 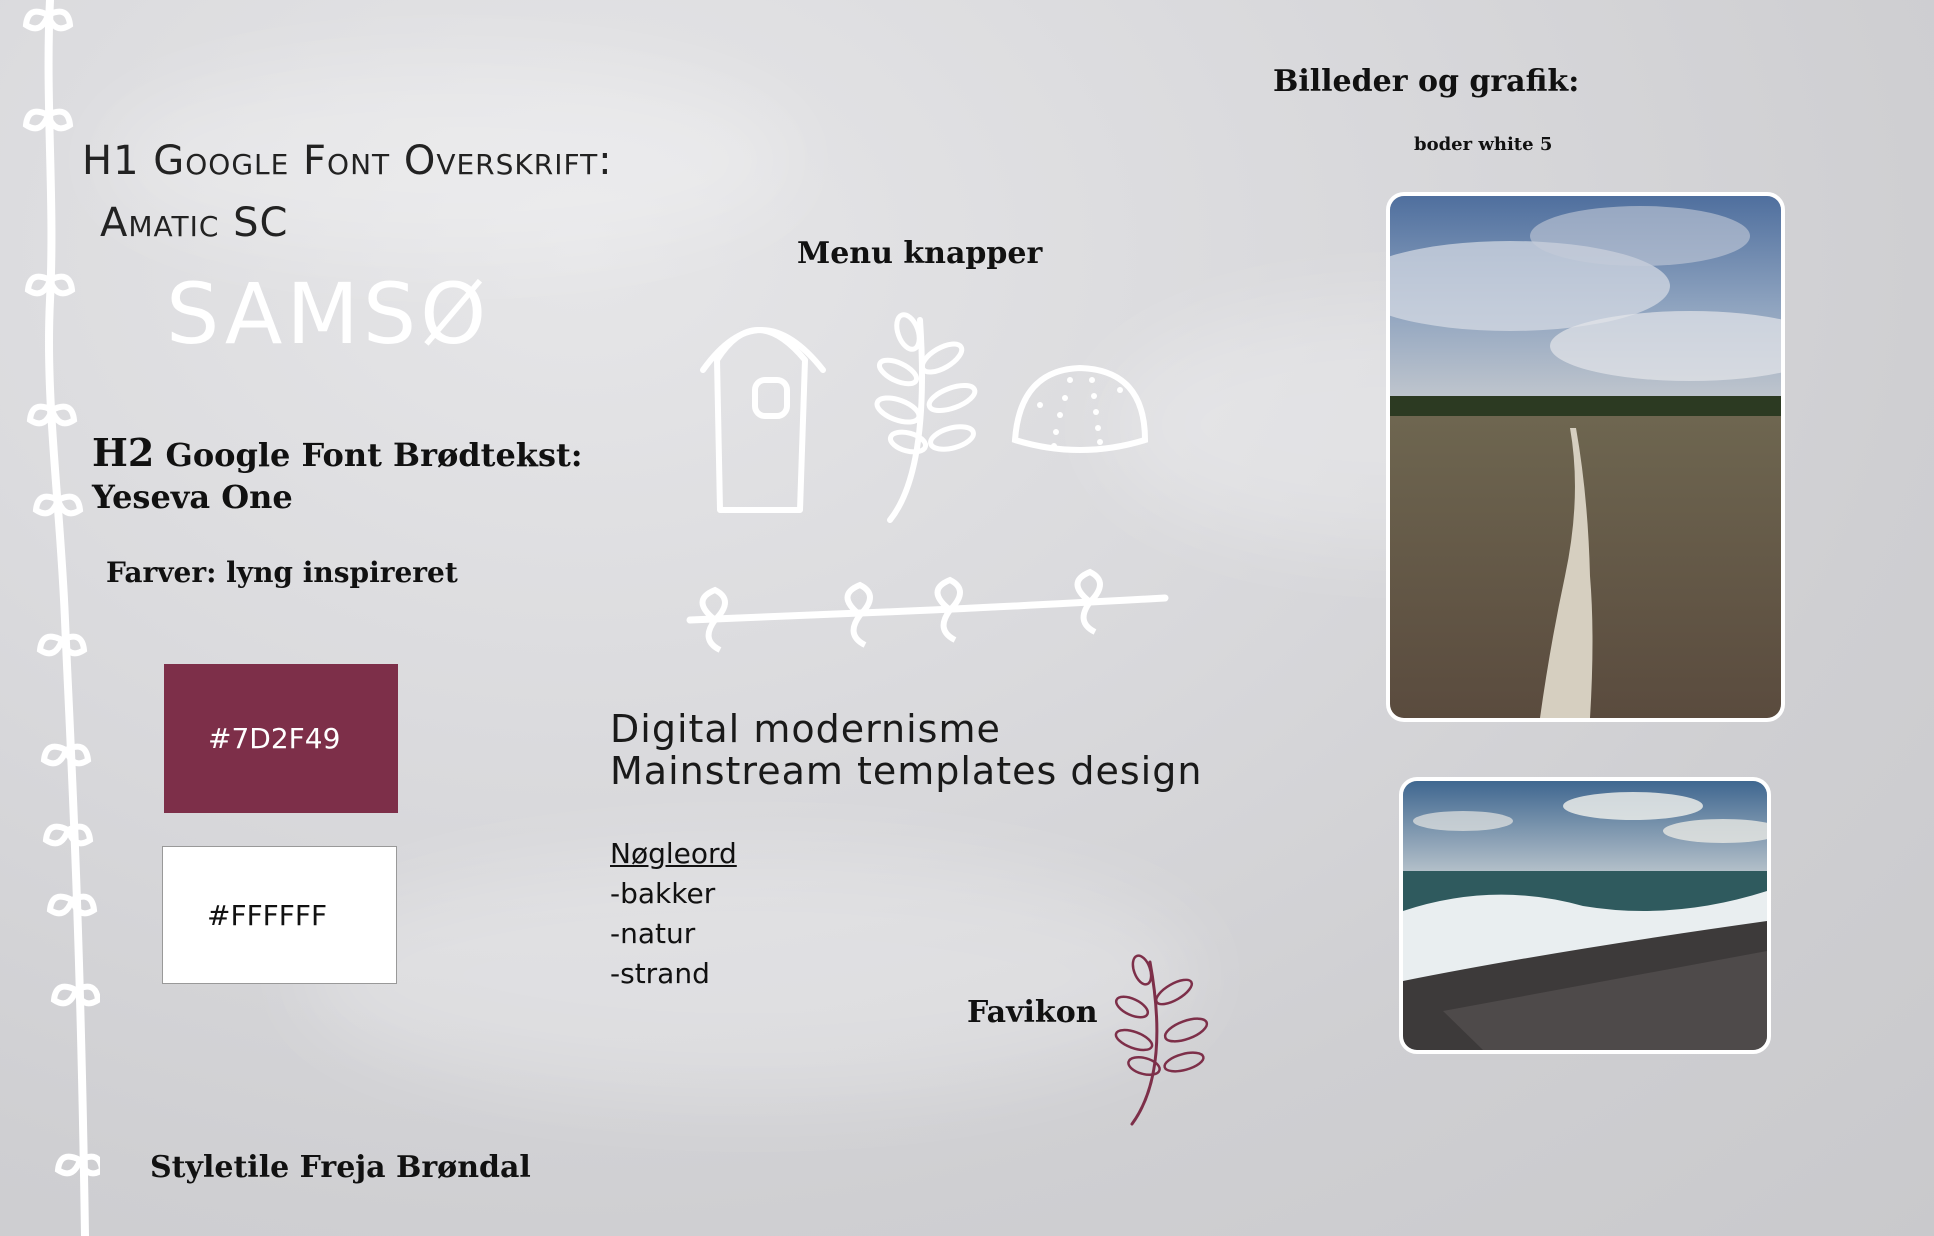 What do you see at coordinates (663, 893) in the screenshot?
I see `keyword-item: -bakker` at bounding box center [663, 893].